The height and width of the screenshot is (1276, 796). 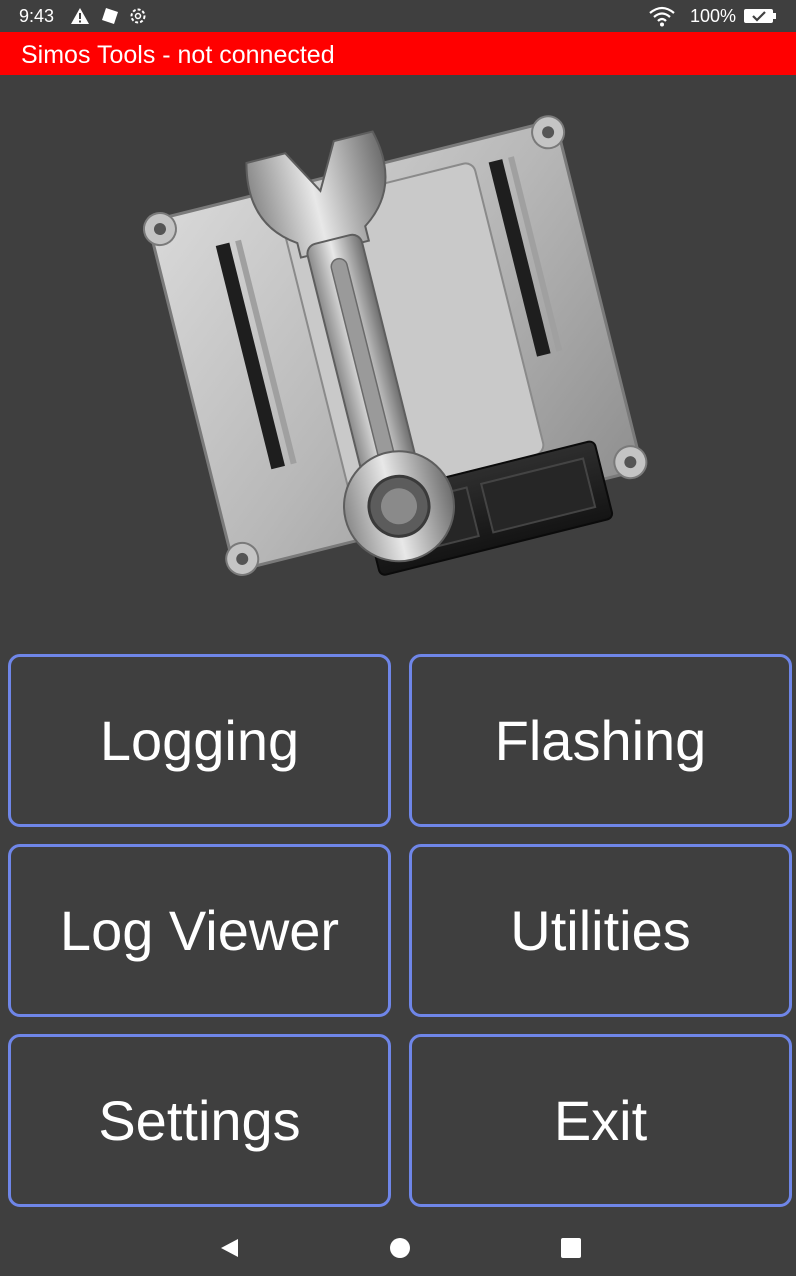 What do you see at coordinates (229, 1250) in the screenshot?
I see `back-icon` at bounding box center [229, 1250].